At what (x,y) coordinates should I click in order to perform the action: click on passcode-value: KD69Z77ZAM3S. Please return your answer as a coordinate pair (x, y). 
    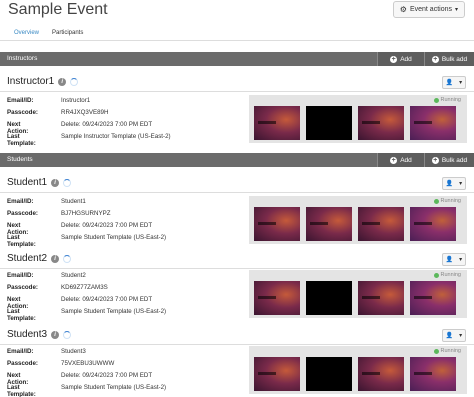
    Looking at the image, I should click on (84, 287).